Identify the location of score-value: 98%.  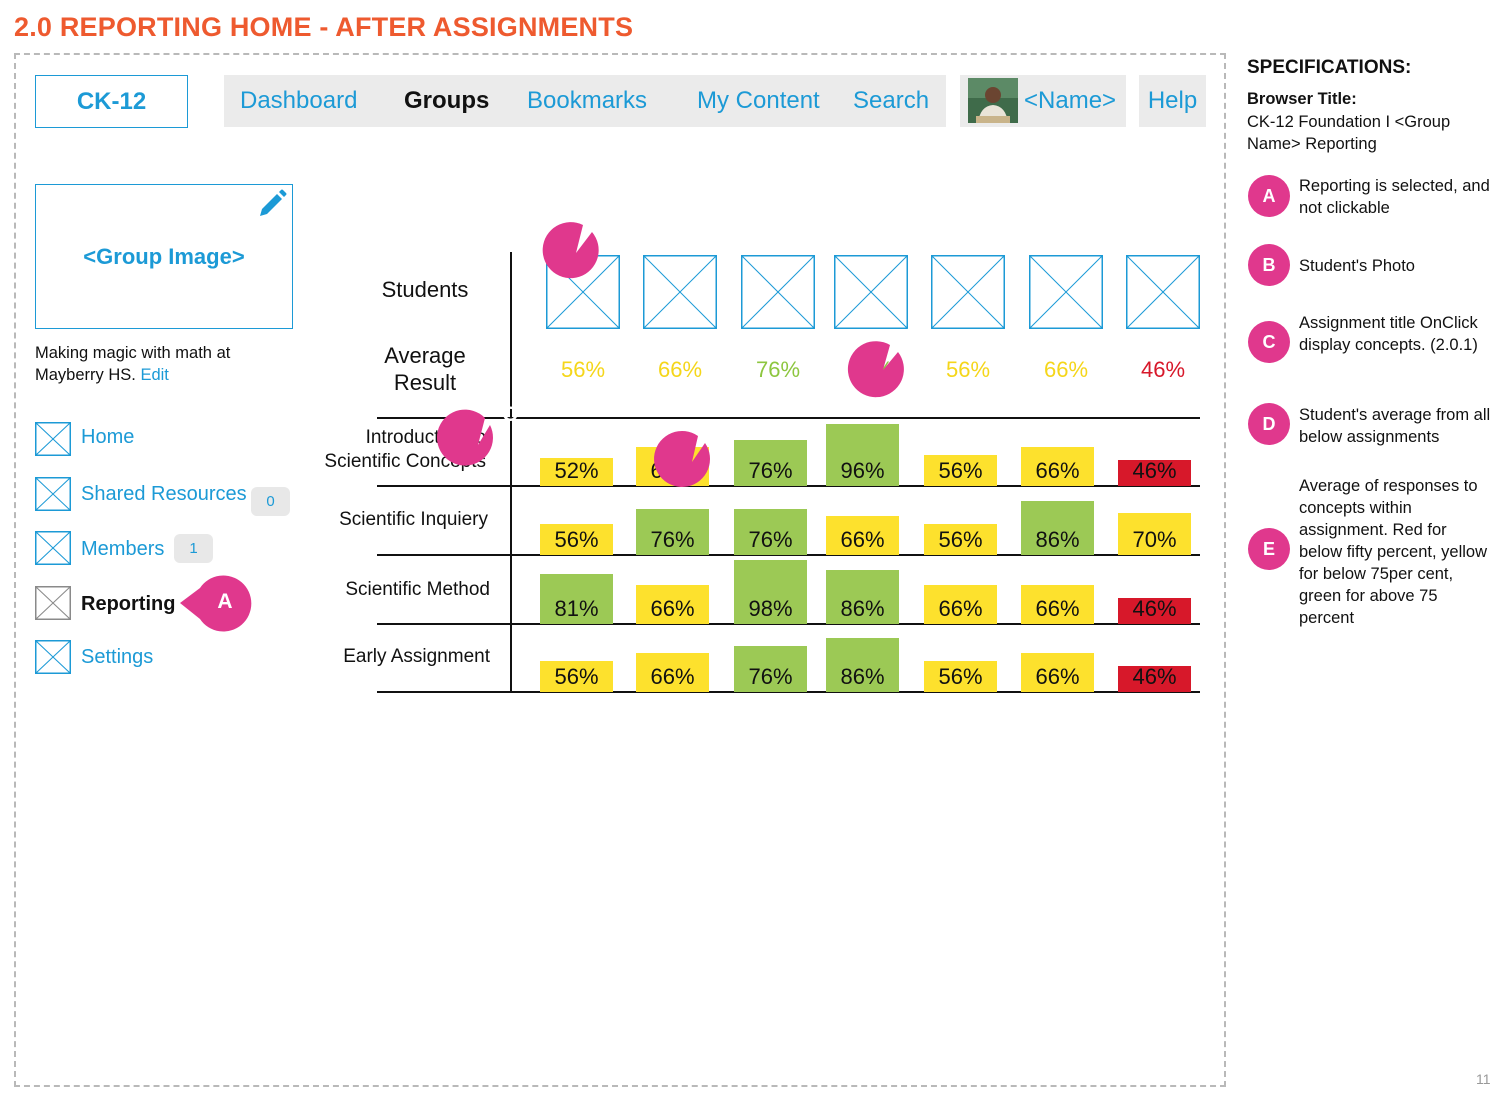
(770, 608).